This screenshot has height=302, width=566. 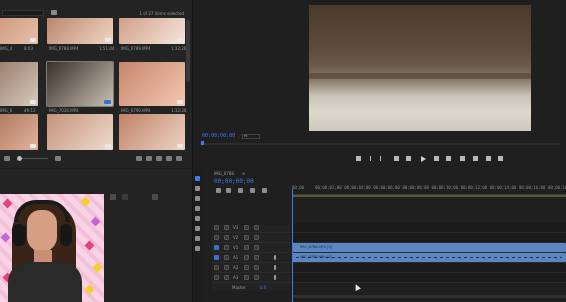 What do you see at coordinates (396, 158) in the screenshot?
I see `go-to-in-icon` at bounding box center [396, 158].